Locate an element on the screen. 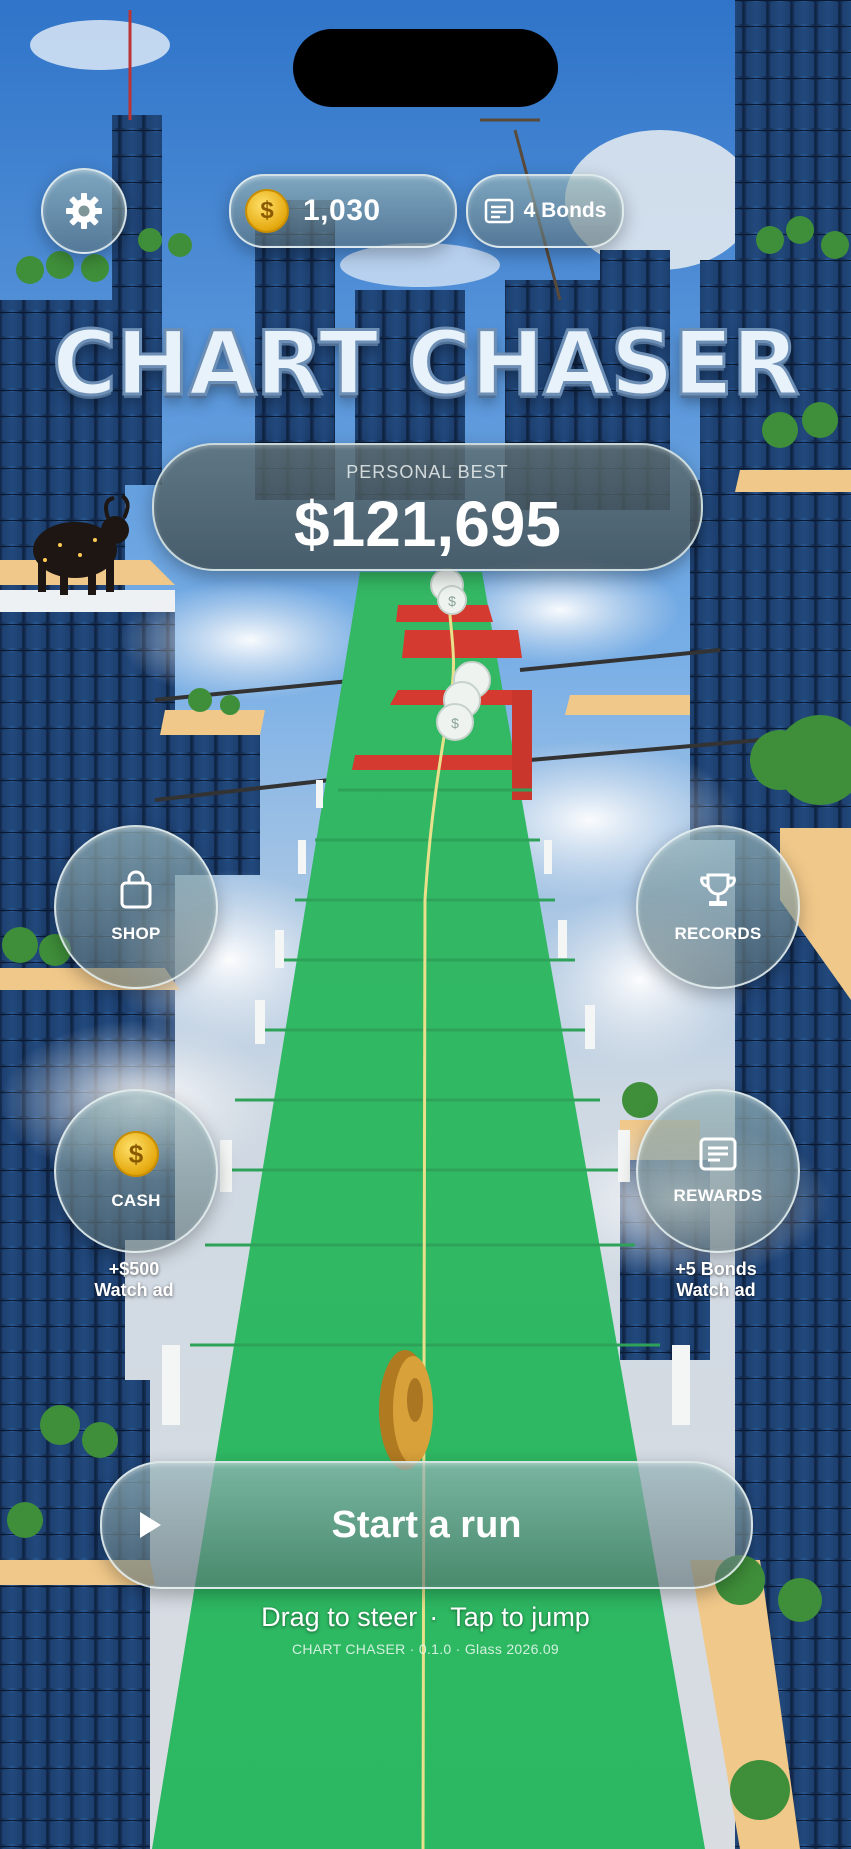 This screenshot has width=851, height=1849. records-label: RECORDS is located at coordinates (718, 933).